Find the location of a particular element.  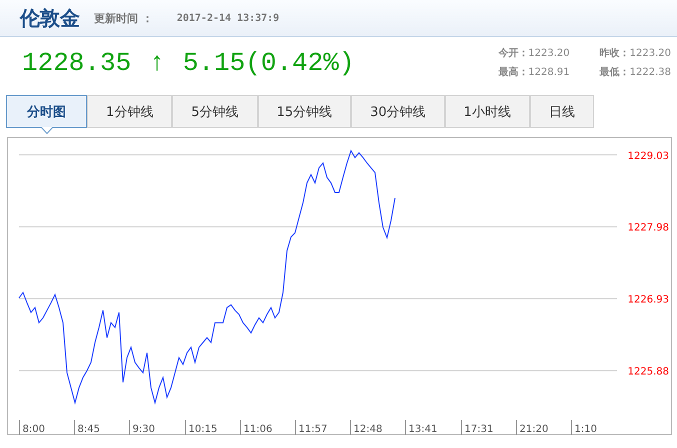

timeframe-tab: 日线 is located at coordinates (562, 111).